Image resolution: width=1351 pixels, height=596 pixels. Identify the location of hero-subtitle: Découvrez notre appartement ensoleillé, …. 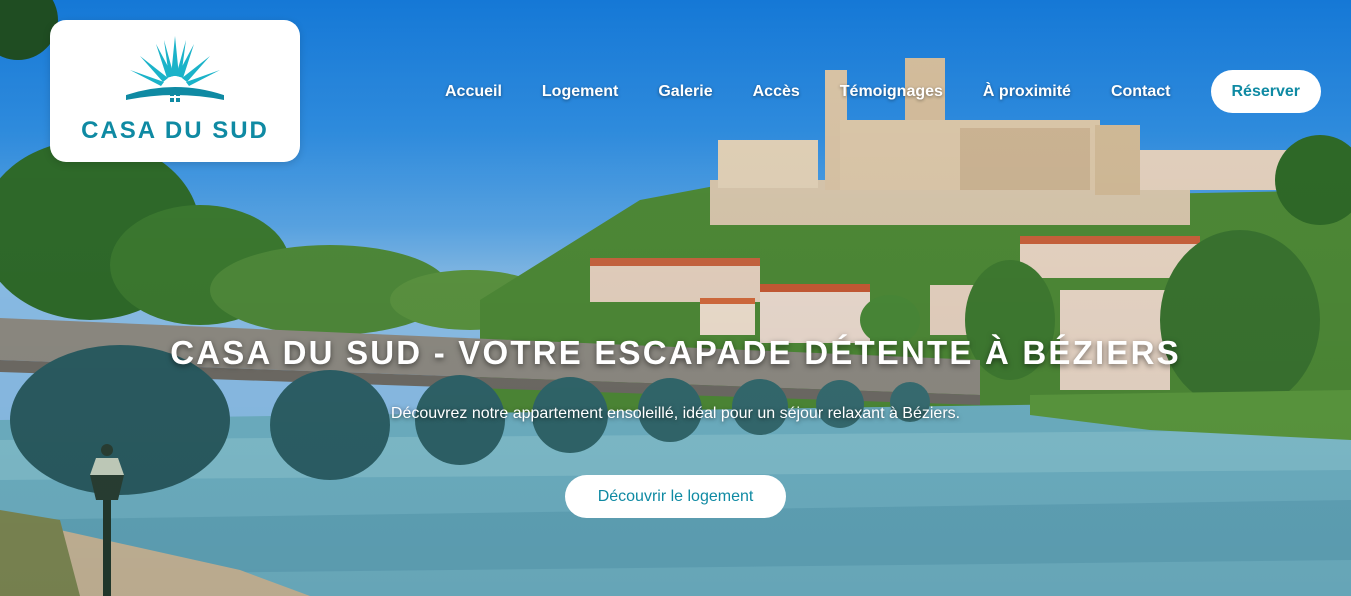
(675, 413).